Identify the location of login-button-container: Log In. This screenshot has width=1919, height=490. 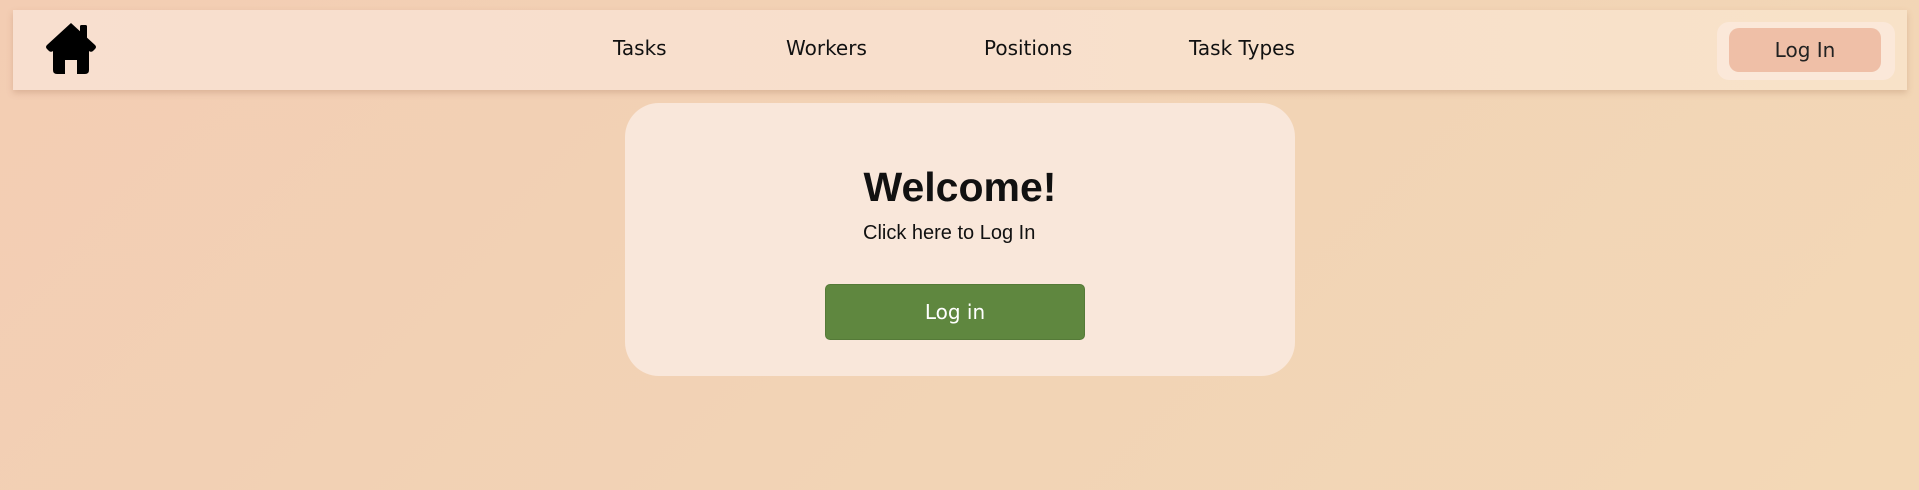
(1806, 51).